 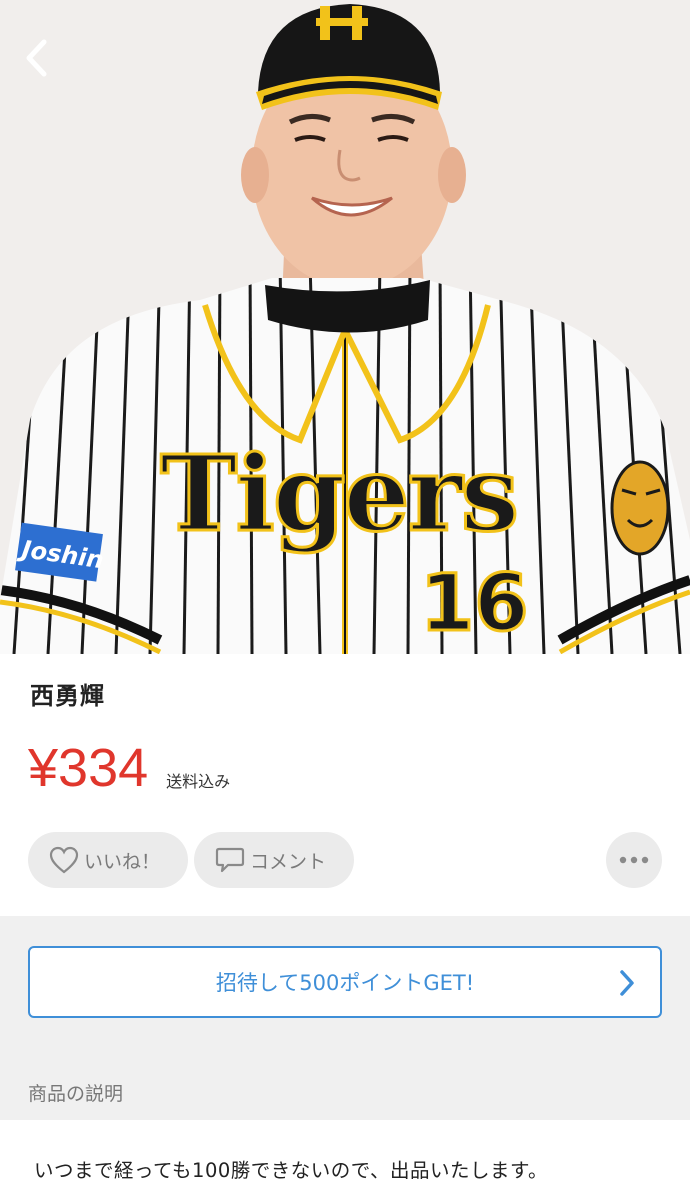 I want to click on chevron-right-icon, so click(x=627, y=983).